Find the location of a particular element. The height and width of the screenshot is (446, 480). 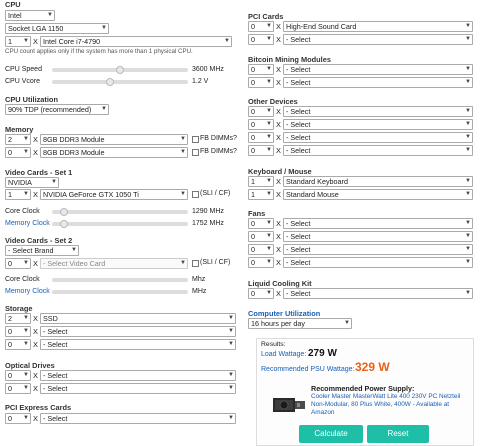

bitcoin-qty-select-1: 0 ▼ is located at coordinates (261, 69).